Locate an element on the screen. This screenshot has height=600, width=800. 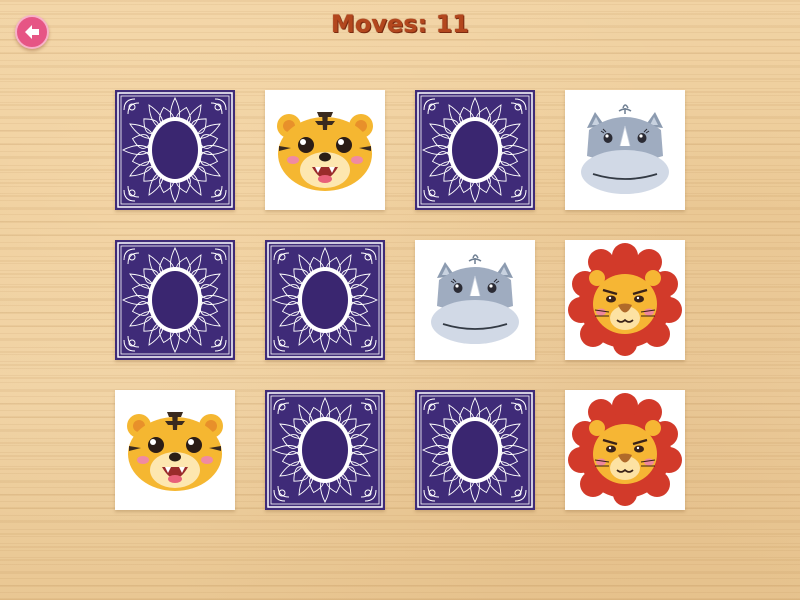
moves-counter: Moves: 11 is located at coordinates (400, 24).